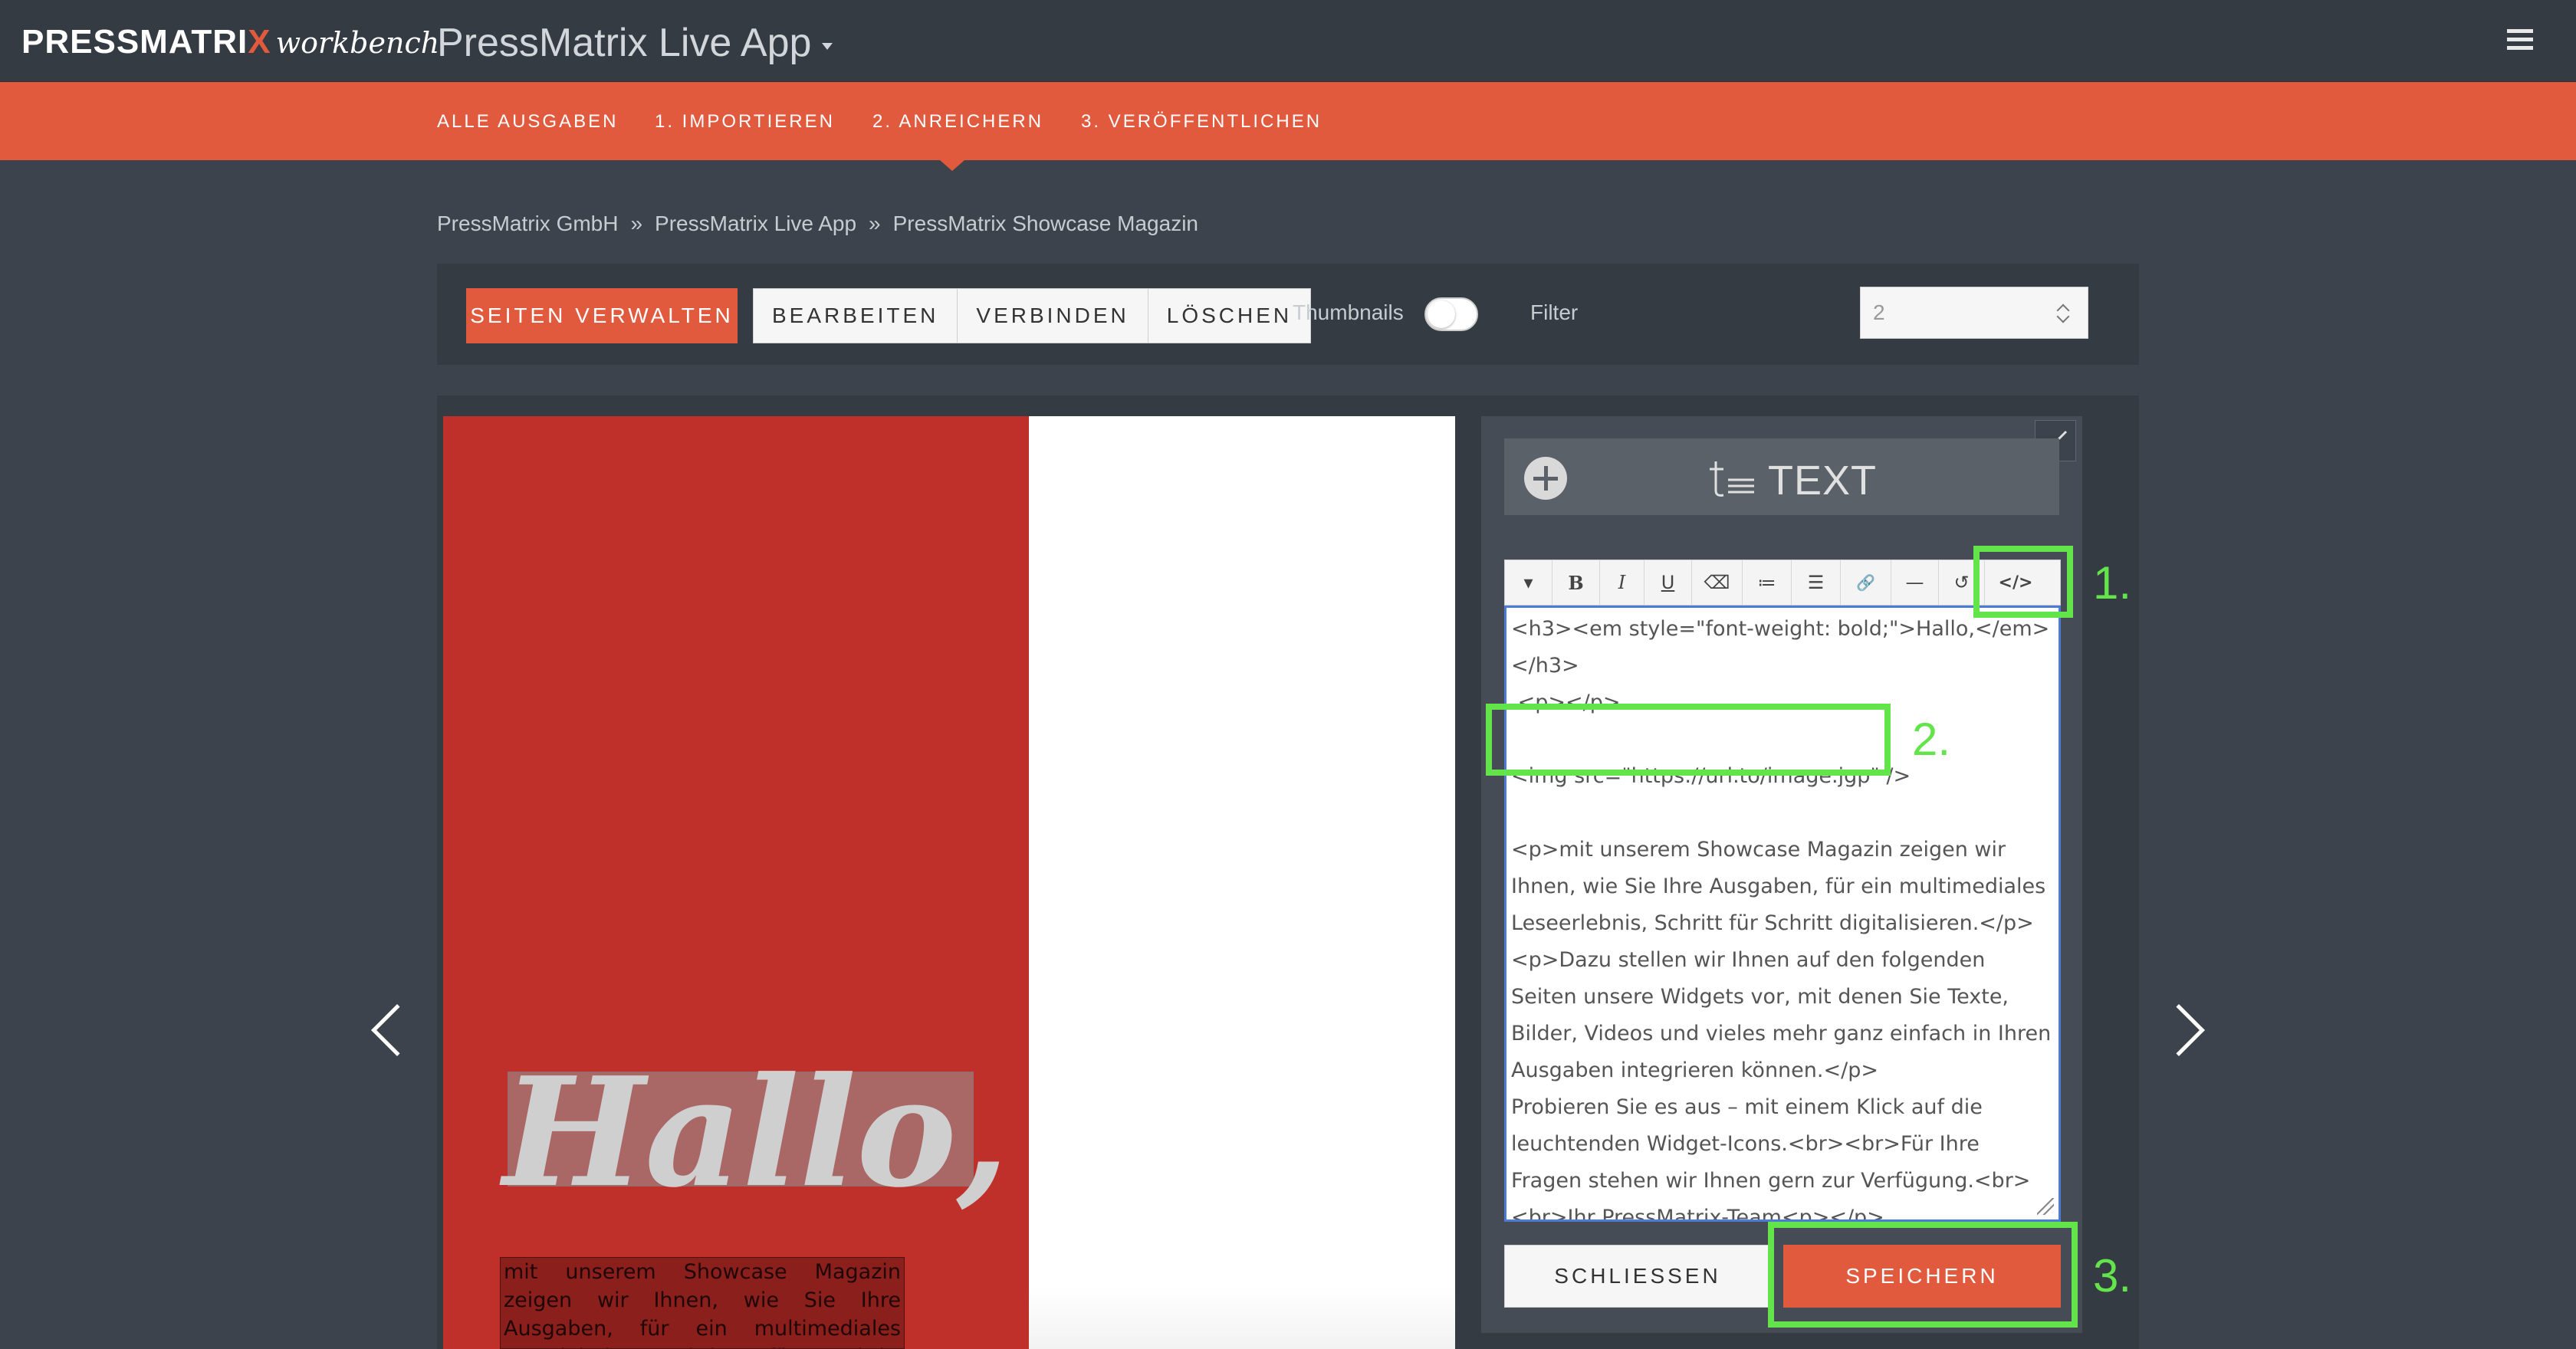 Image resolution: width=2576 pixels, height=1349 pixels. I want to click on brand-name: PRESSMATRIX, so click(146, 42).